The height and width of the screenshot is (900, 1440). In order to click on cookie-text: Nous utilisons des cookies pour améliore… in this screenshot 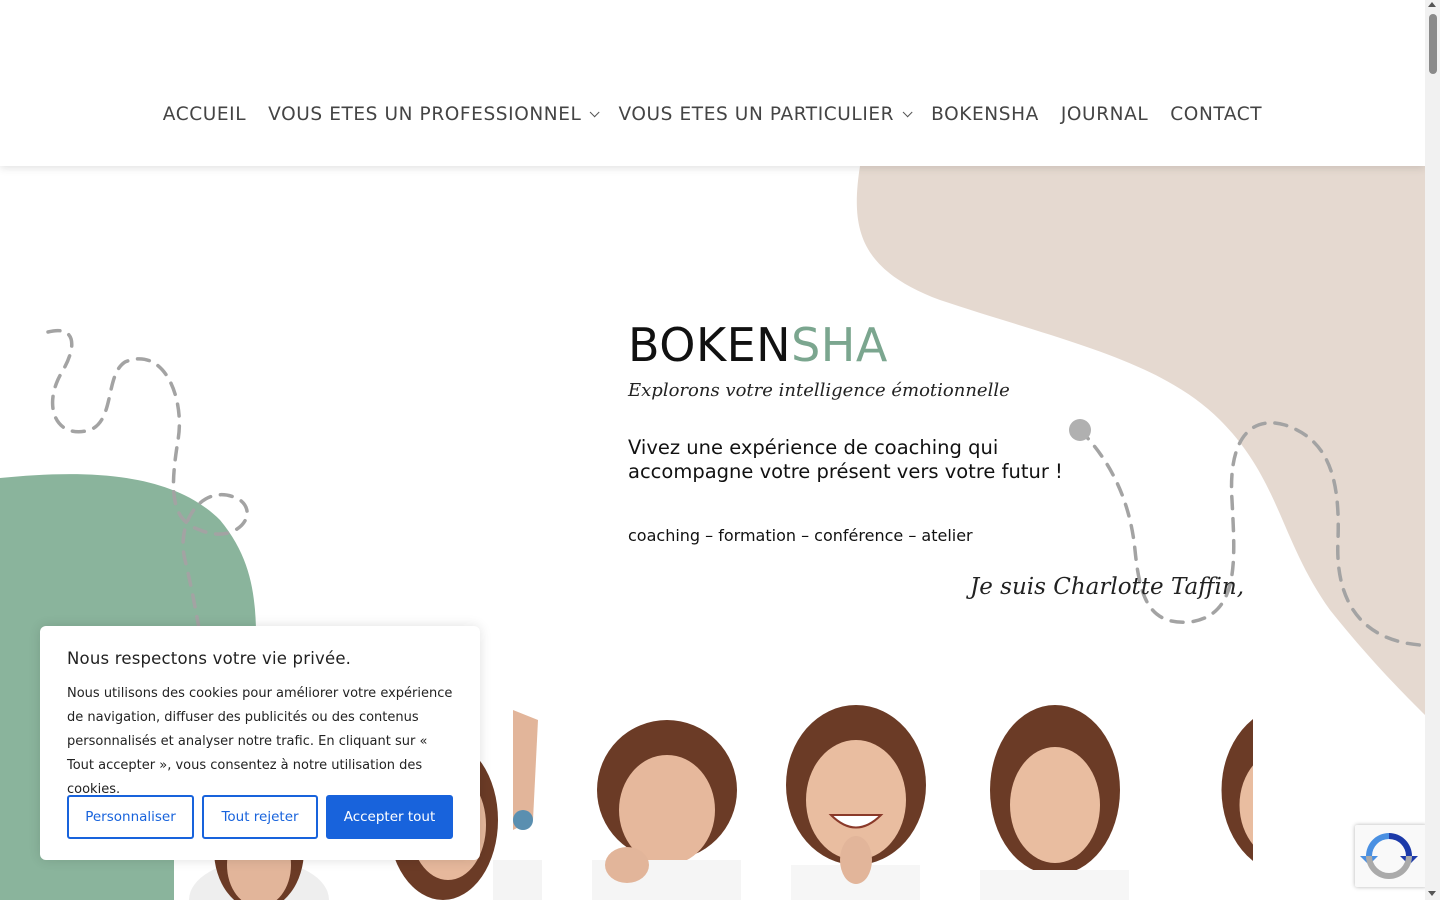, I will do `click(260, 741)`.